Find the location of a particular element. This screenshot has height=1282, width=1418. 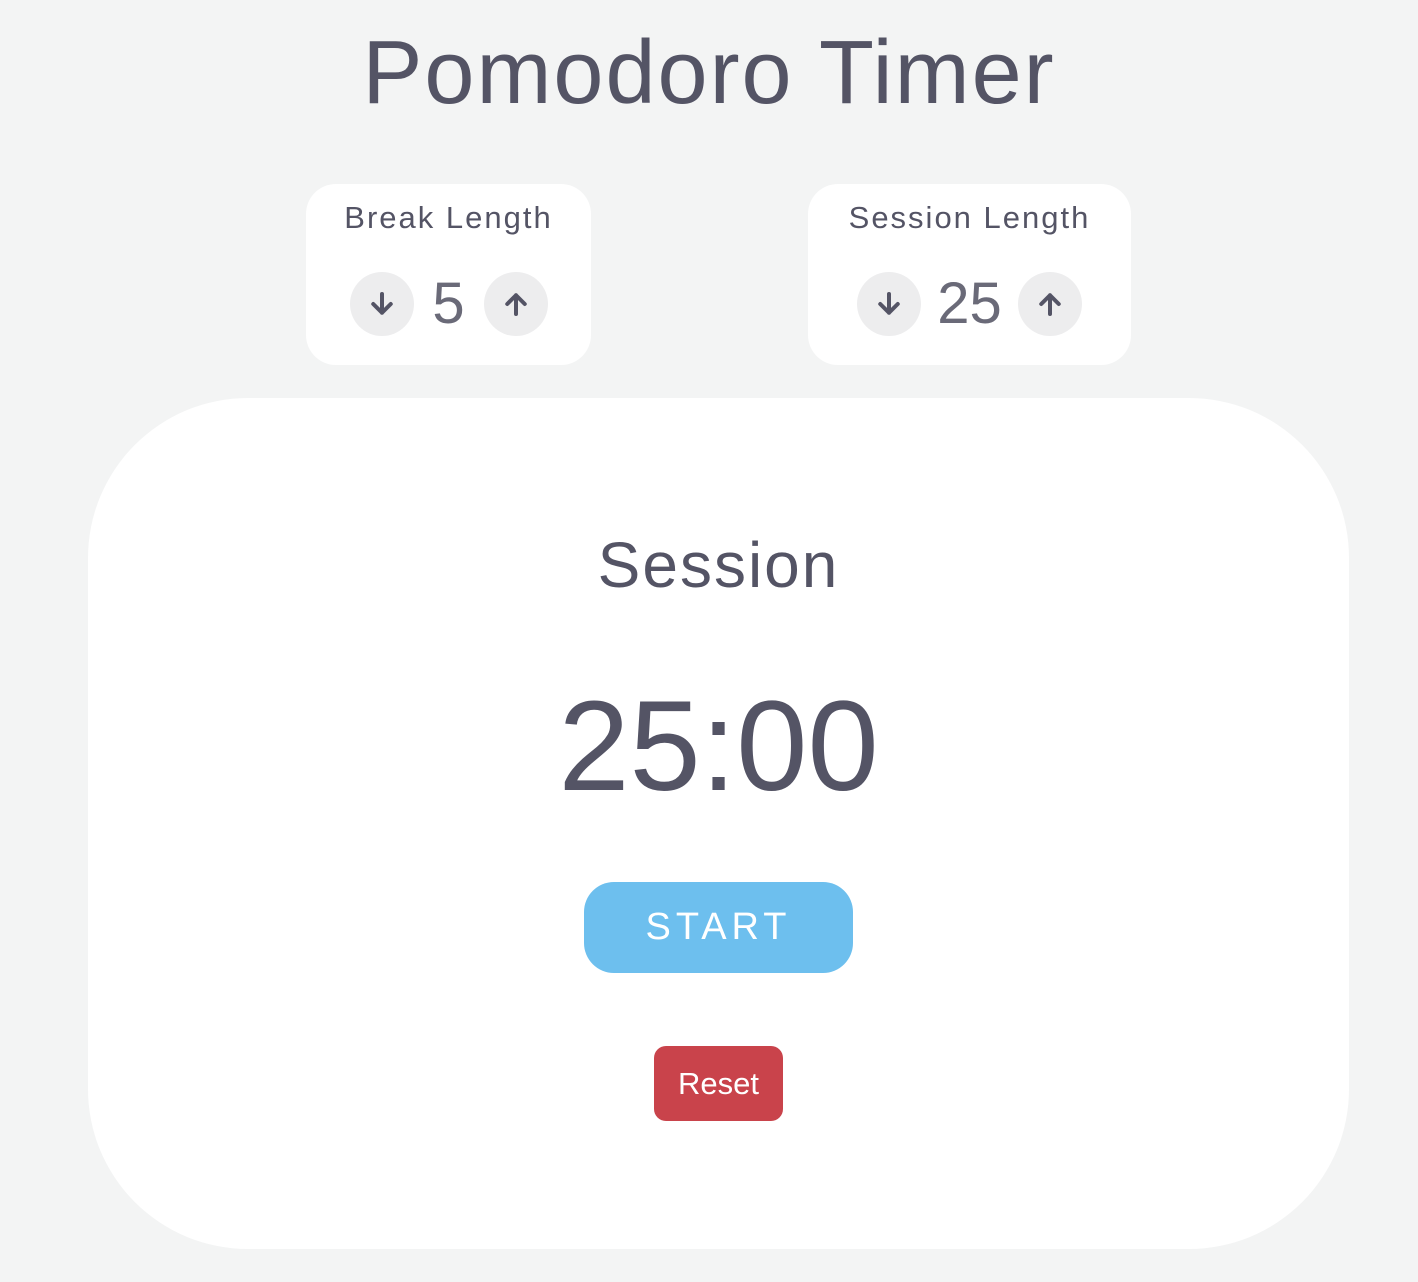

session-length-value: 25 is located at coordinates (969, 303).